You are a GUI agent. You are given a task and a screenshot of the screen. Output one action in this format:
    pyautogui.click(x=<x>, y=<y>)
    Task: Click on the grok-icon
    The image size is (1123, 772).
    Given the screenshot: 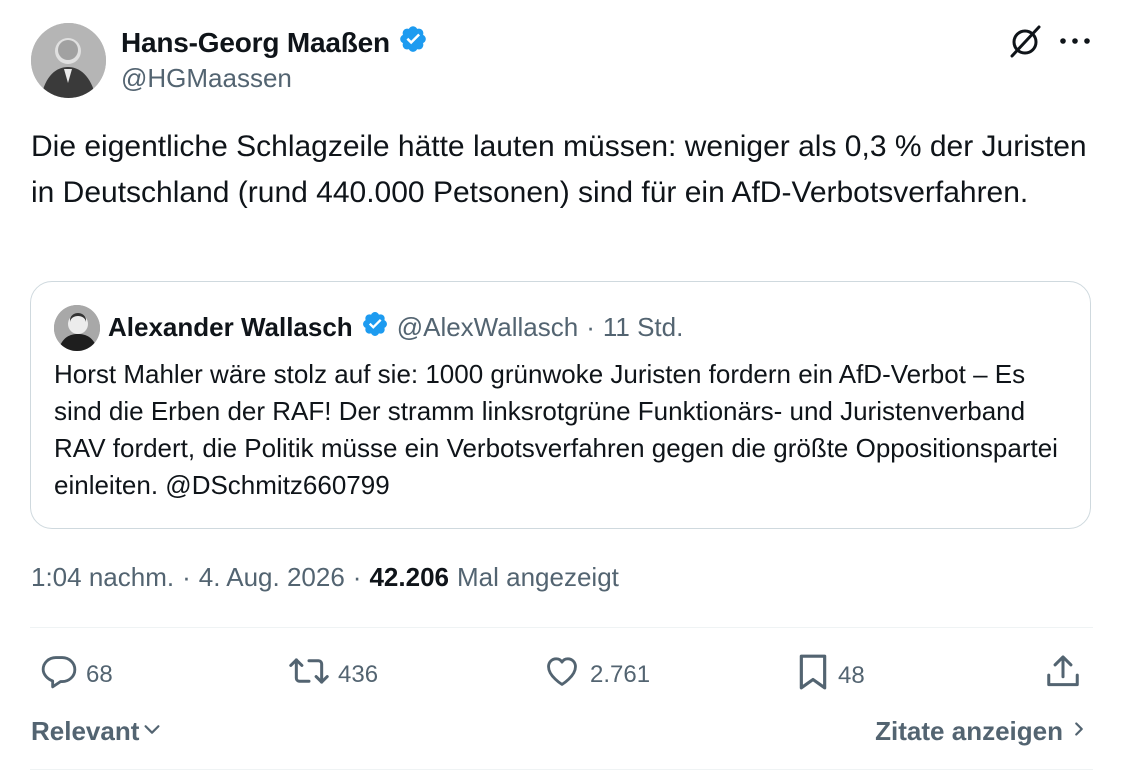 What is the action you would take?
    pyautogui.click(x=1025, y=43)
    